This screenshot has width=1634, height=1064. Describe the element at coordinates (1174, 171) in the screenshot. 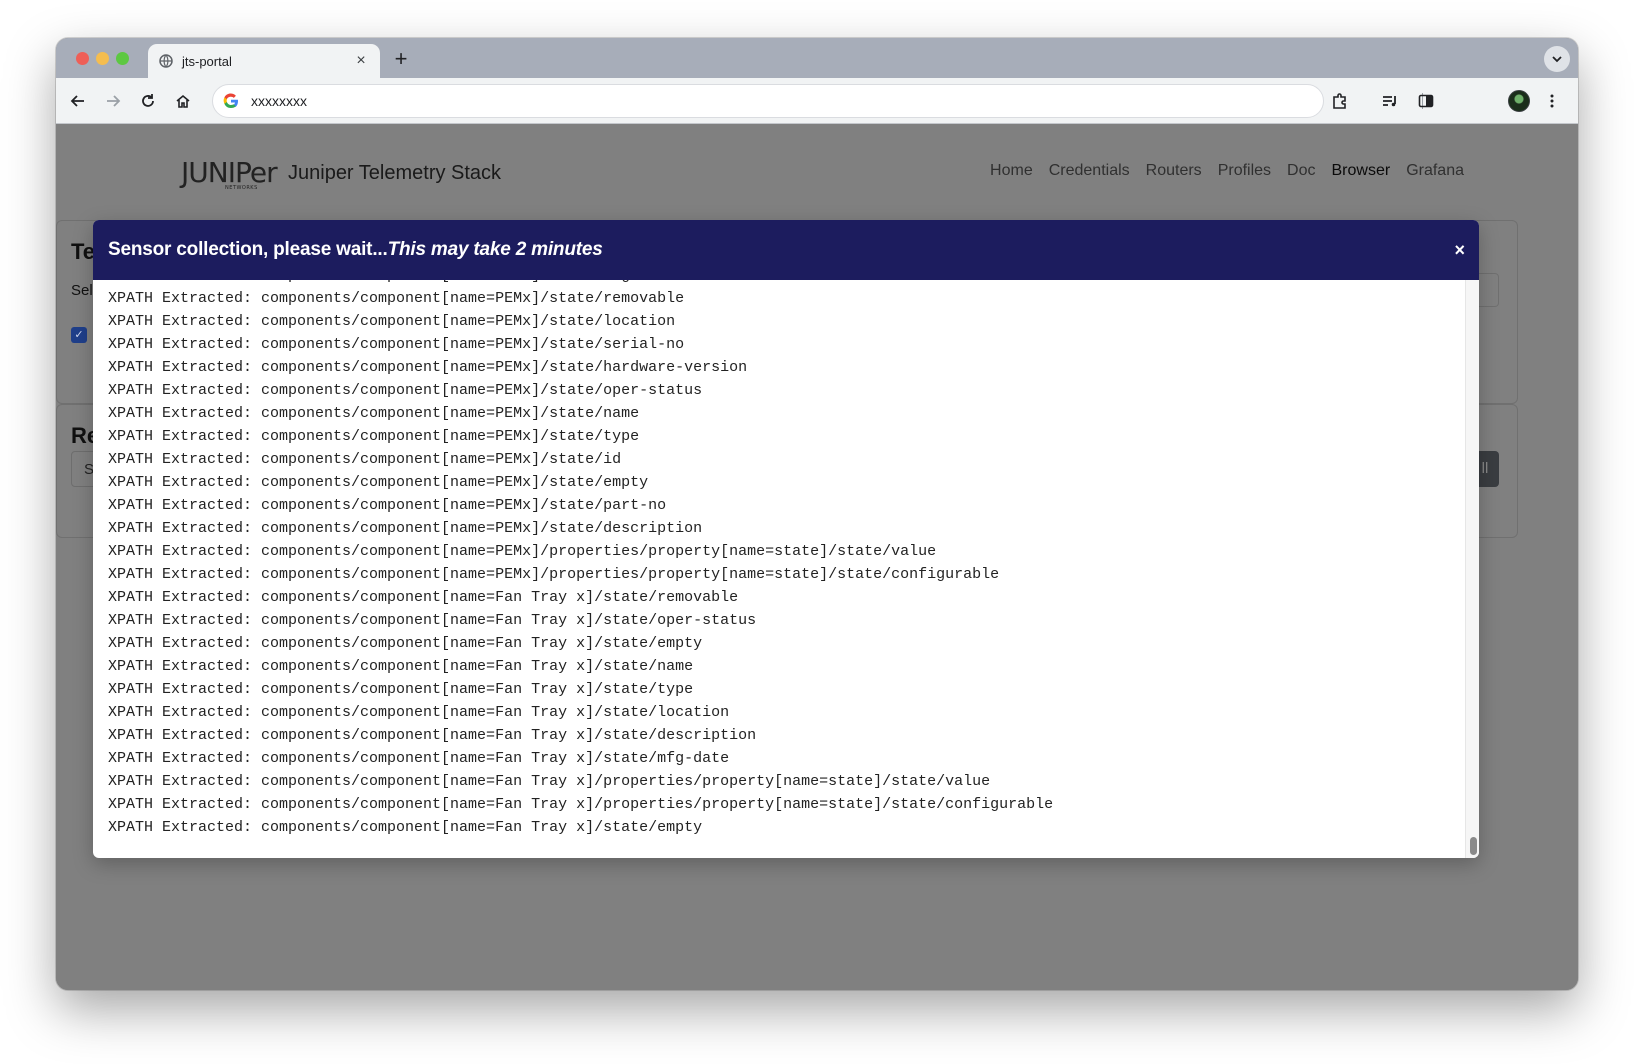

I see `nav-link-routers: Routers` at that location.